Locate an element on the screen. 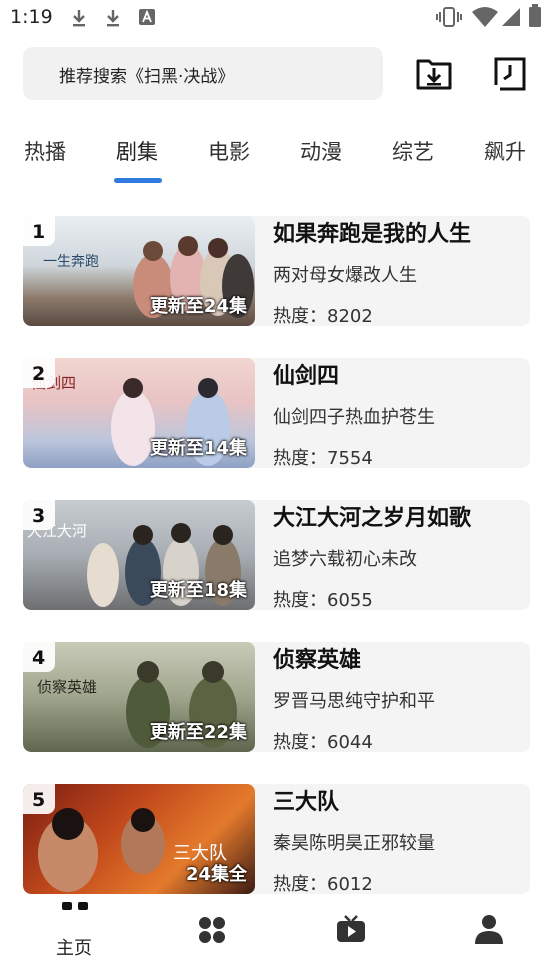  list-item: 仙剑四 2 更新至14集 仙剑四 仙剑四子热血护苍生 热度：7554 is located at coordinates (276, 413).